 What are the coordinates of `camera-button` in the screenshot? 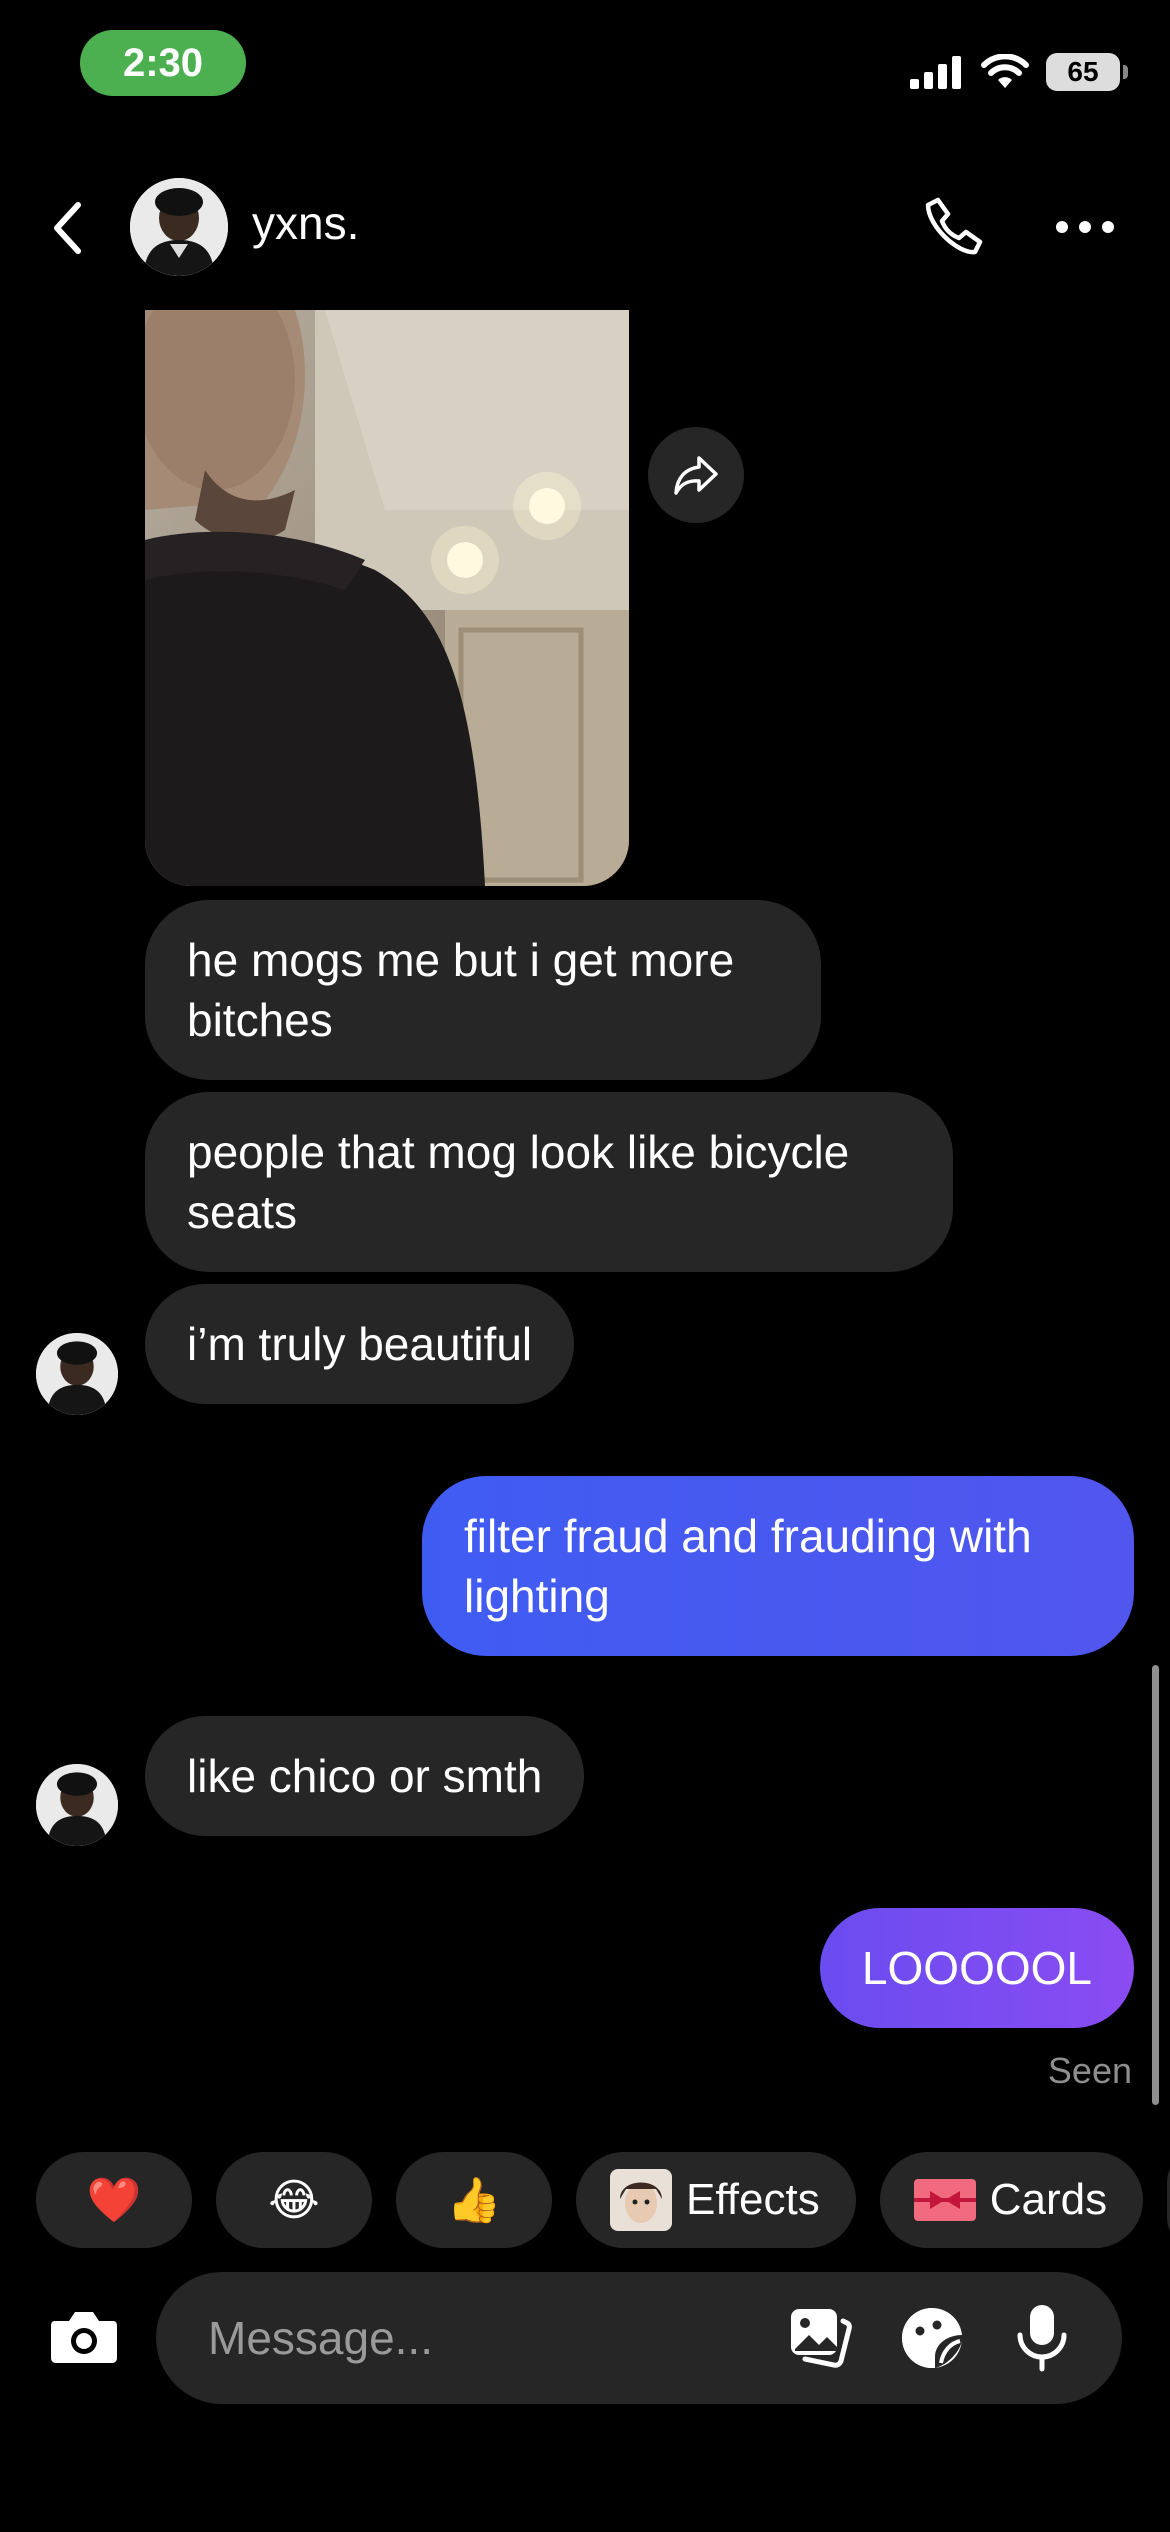 It's located at (84, 2336).